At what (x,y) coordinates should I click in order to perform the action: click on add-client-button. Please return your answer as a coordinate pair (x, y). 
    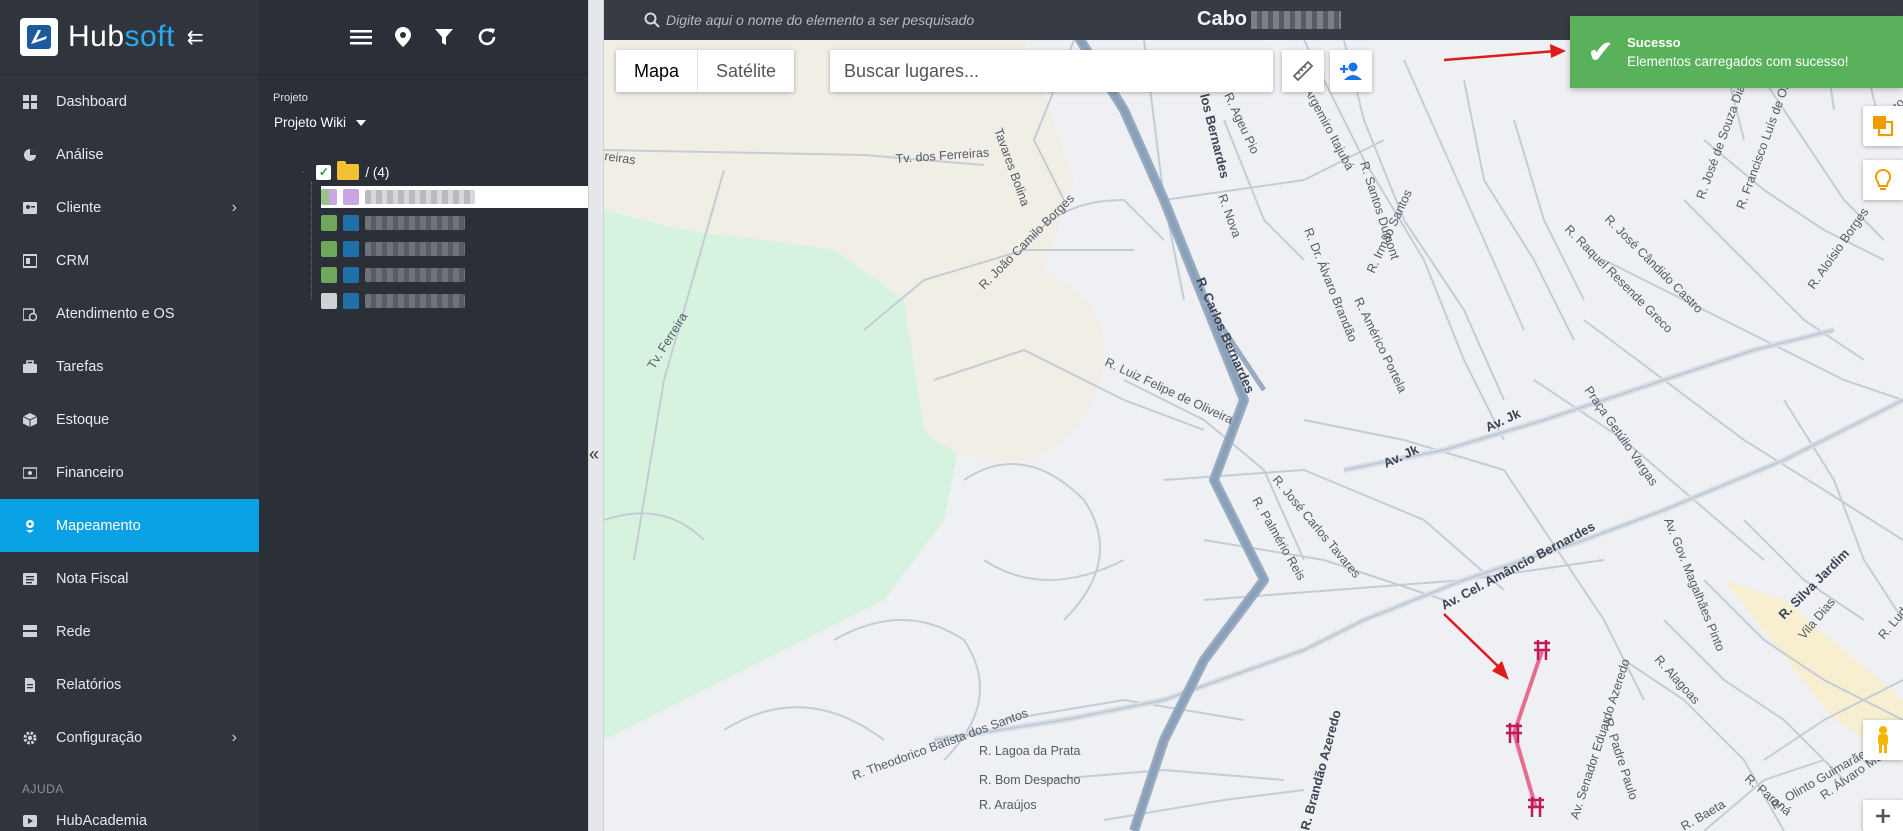
    Looking at the image, I should click on (1351, 71).